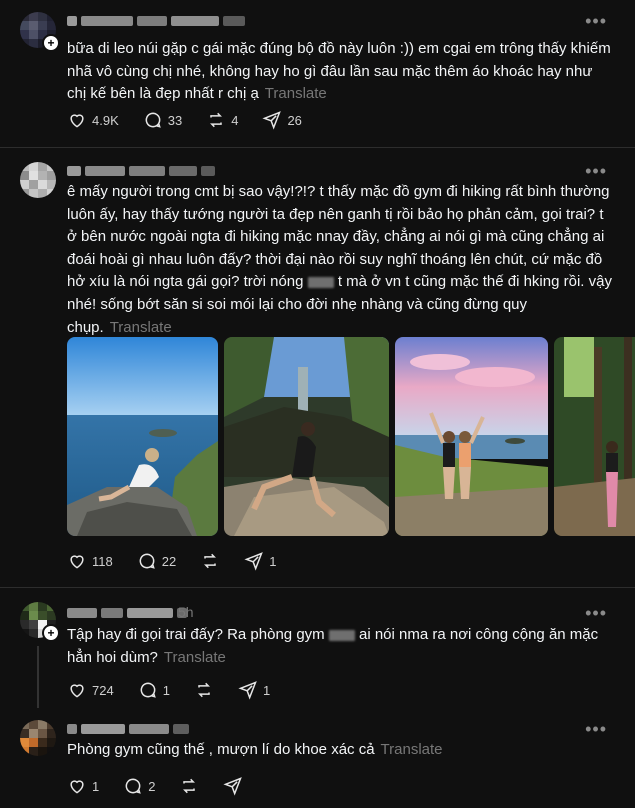 This screenshot has width=635, height=808. Describe the element at coordinates (166, 690) in the screenshot. I see `comment-count: 1` at that location.